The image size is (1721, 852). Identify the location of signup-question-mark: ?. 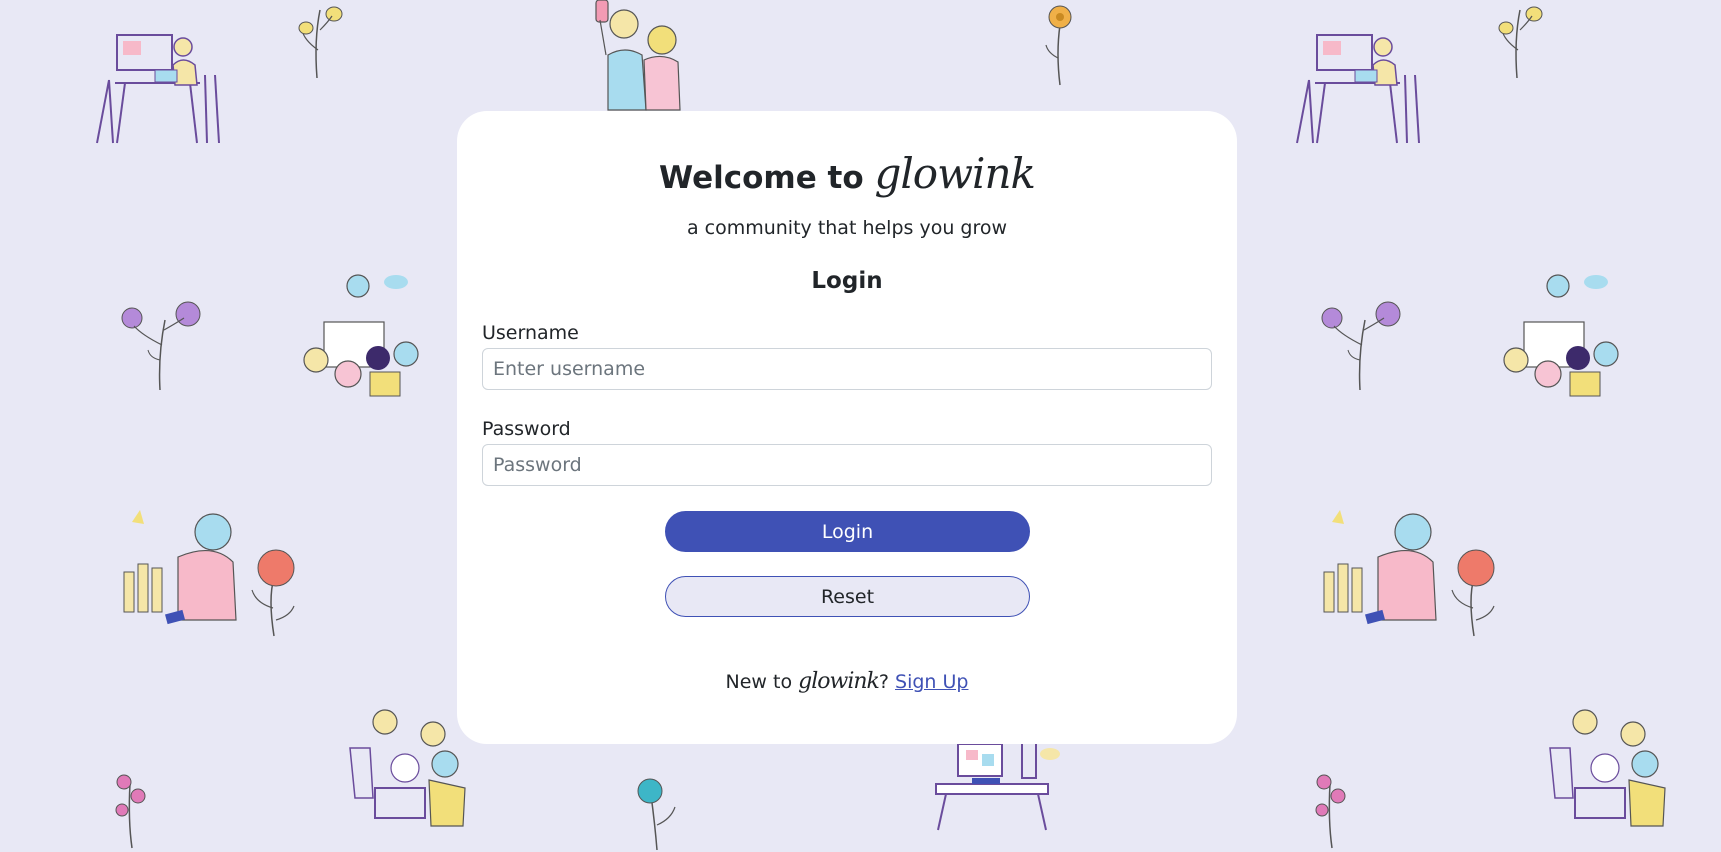
(883, 682).